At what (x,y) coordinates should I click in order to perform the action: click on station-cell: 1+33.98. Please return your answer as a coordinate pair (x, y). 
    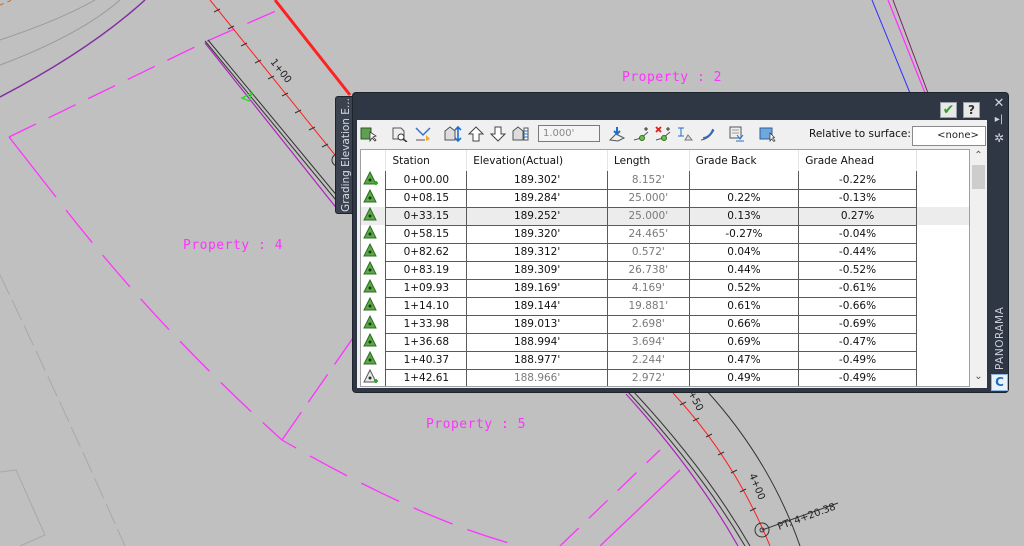
    Looking at the image, I should click on (426, 324).